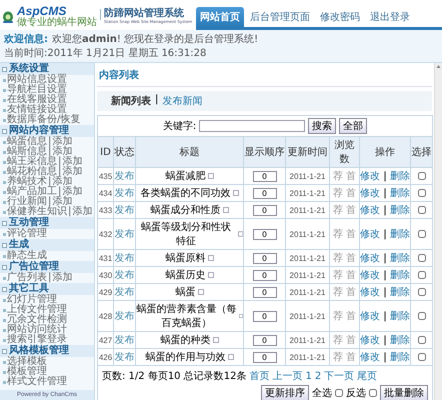 The image size is (442, 400). Describe the element at coordinates (367, 376) in the screenshot. I see `page-link: 尾页` at that location.